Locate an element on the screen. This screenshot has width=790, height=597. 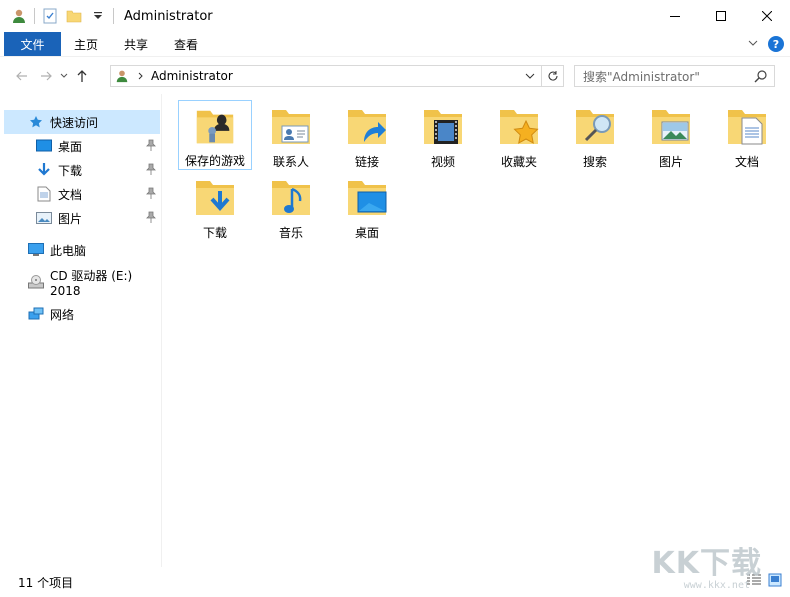
download-arrow-icon is located at coordinates (44, 170).